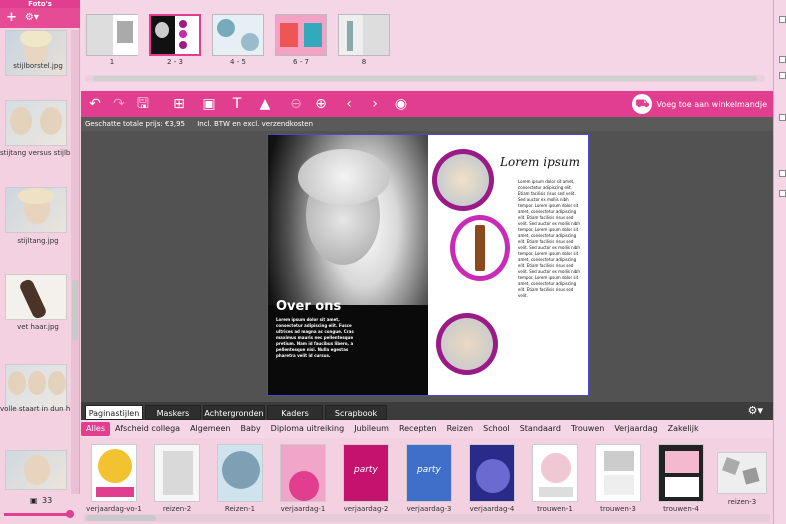  Describe the element at coordinates (349, 104) in the screenshot. I see `previous-icon: ‹` at that location.